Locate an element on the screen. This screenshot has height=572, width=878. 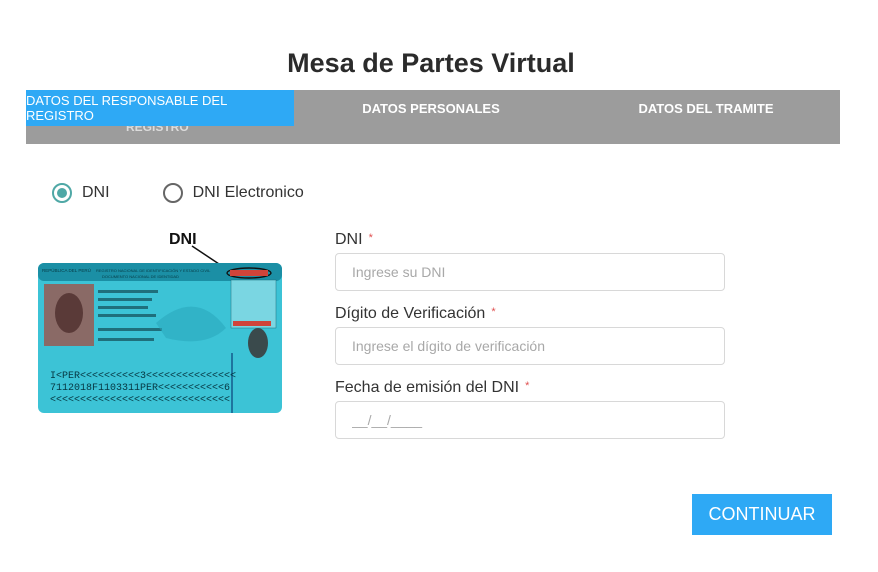
tab-datos-tramite: DATOS DEL TRAMITE is located at coordinates (706, 108).